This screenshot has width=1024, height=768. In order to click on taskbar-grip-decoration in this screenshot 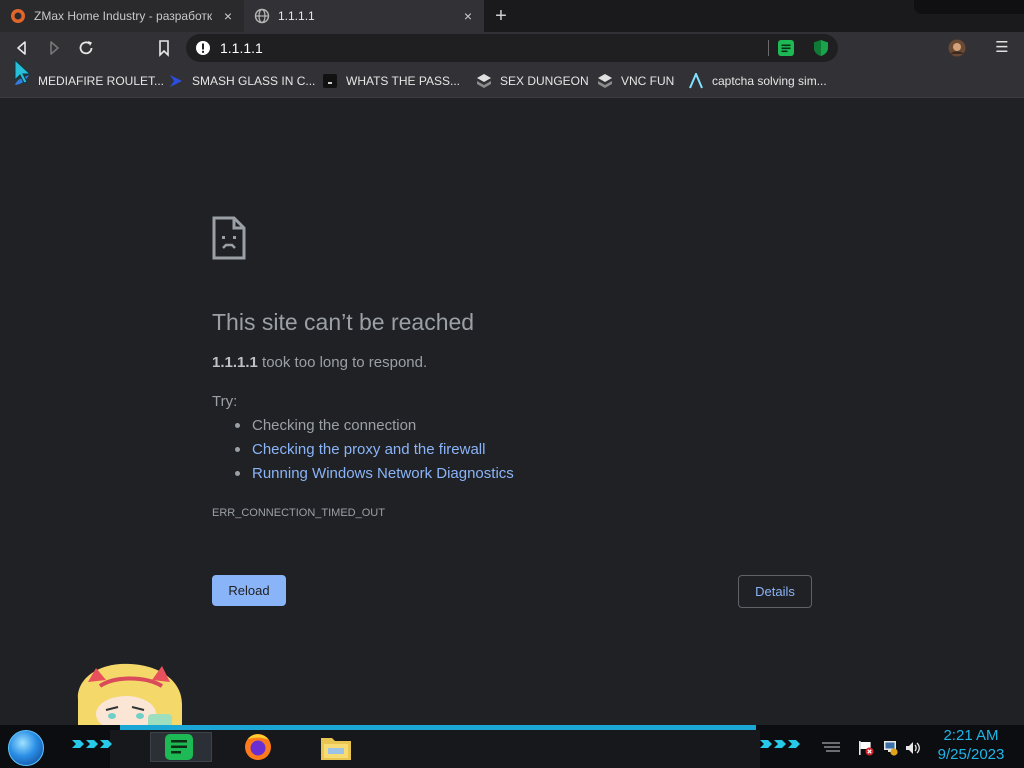, I will do `click(831, 747)`.